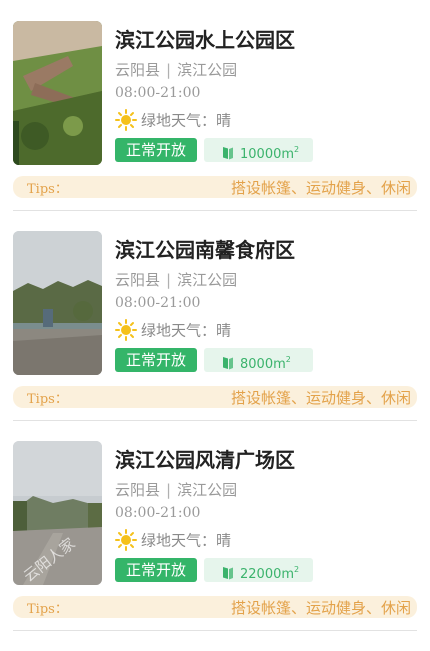  I want to click on area-badge: 22000m2, so click(258, 570).